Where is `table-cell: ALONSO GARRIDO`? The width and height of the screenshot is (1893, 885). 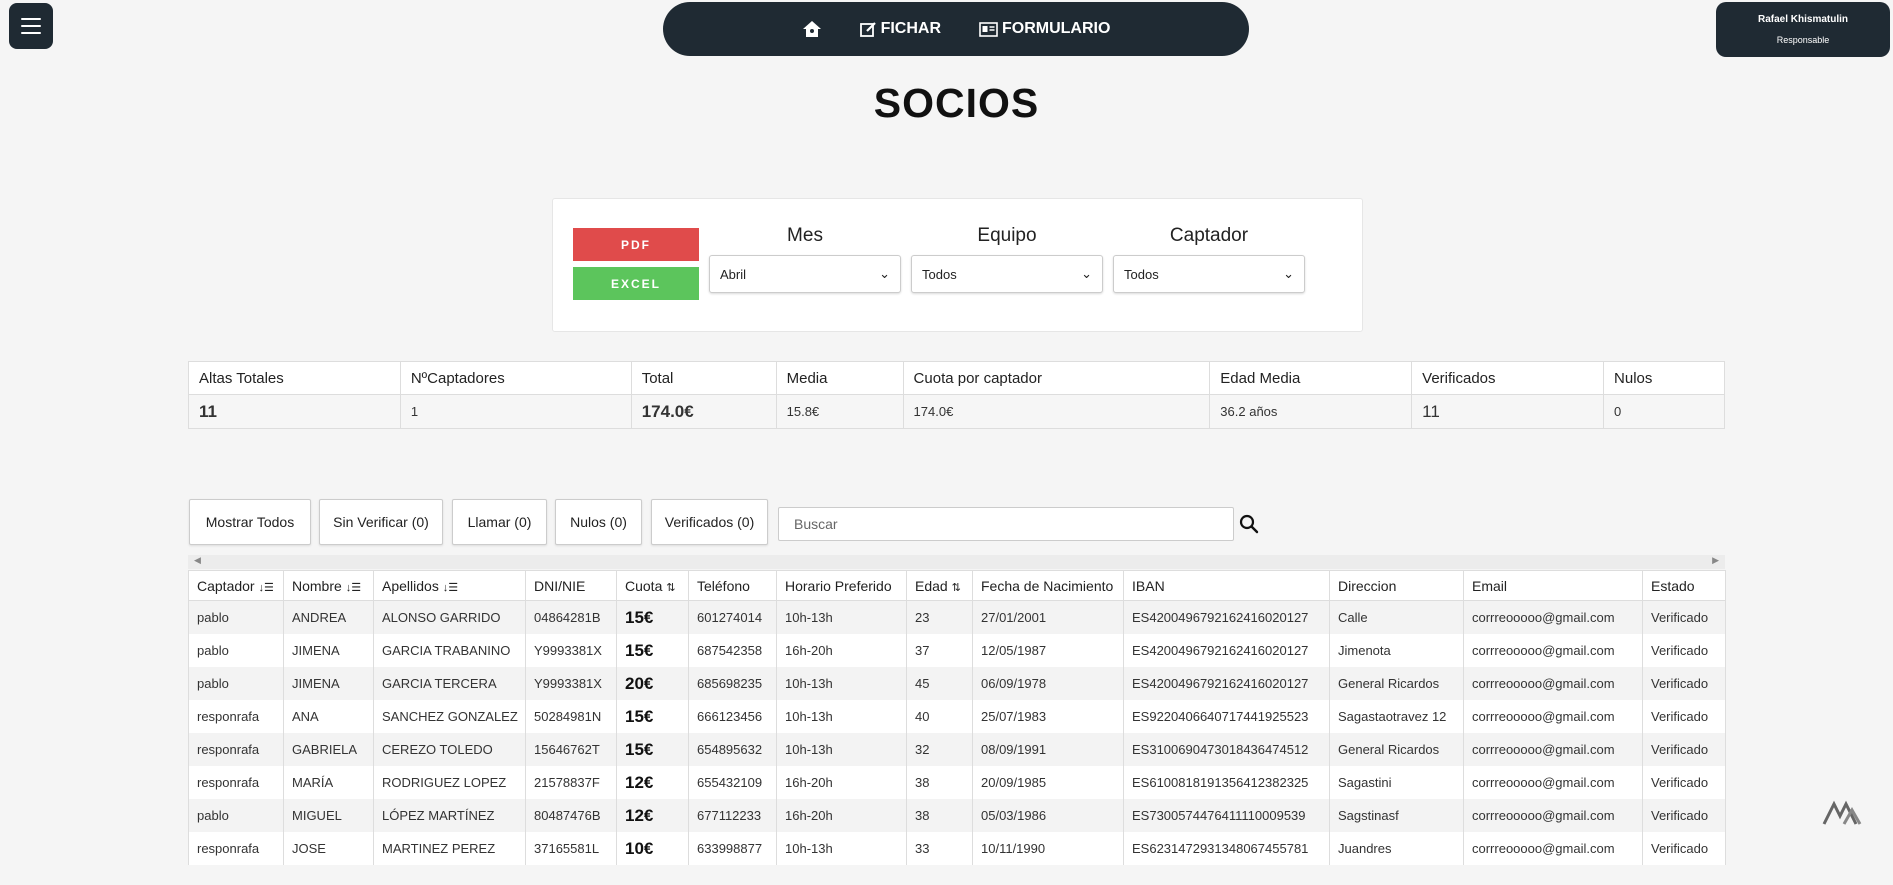
table-cell: ALONSO GARRIDO is located at coordinates (449, 617).